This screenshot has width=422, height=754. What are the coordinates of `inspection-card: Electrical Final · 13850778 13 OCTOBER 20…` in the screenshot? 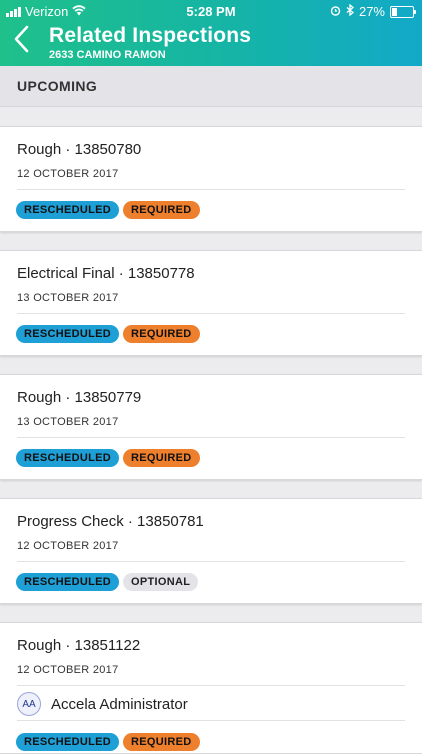 It's located at (211, 303).